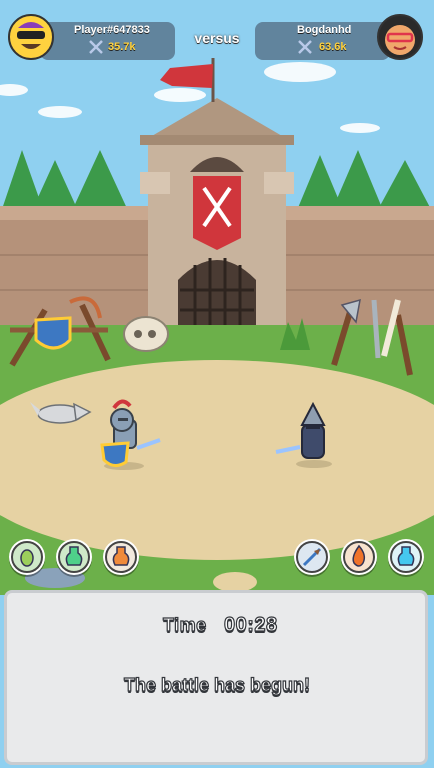 This screenshot has width=434, height=768. What do you see at coordinates (74, 557) in the screenshot?
I see `green-potion-icon` at bounding box center [74, 557].